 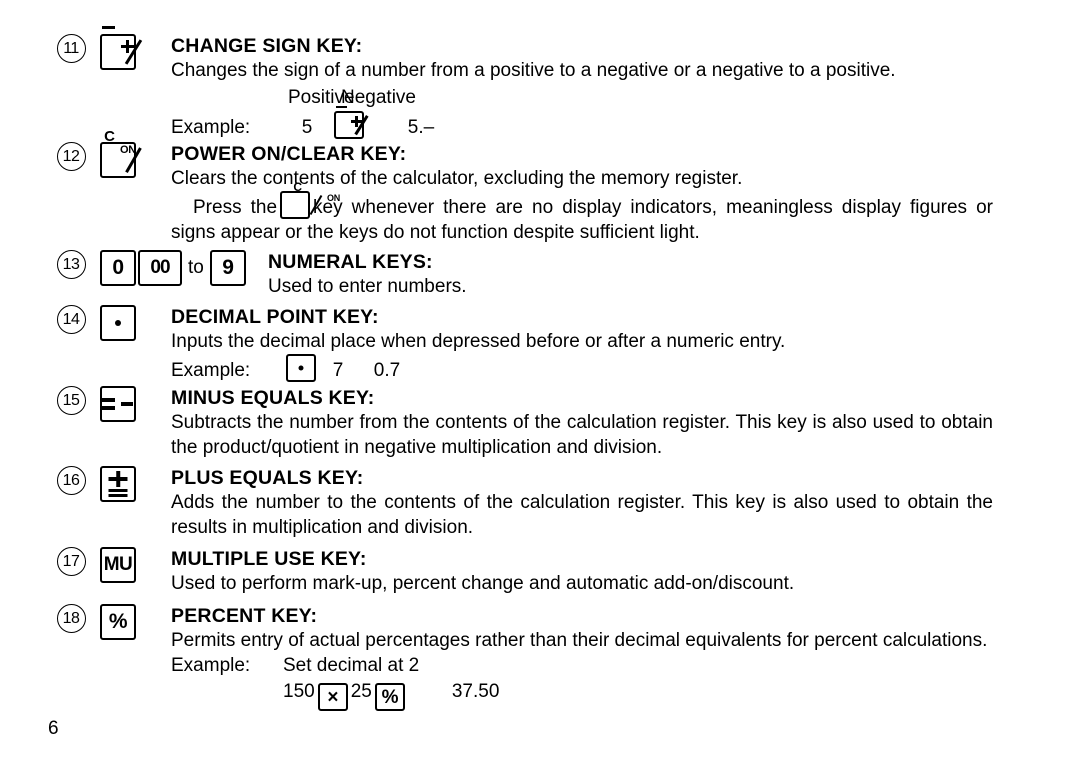 What do you see at coordinates (421, 127) in the screenshot?
I see `example-value-2: 5.–` at bounding box center [421, 127].